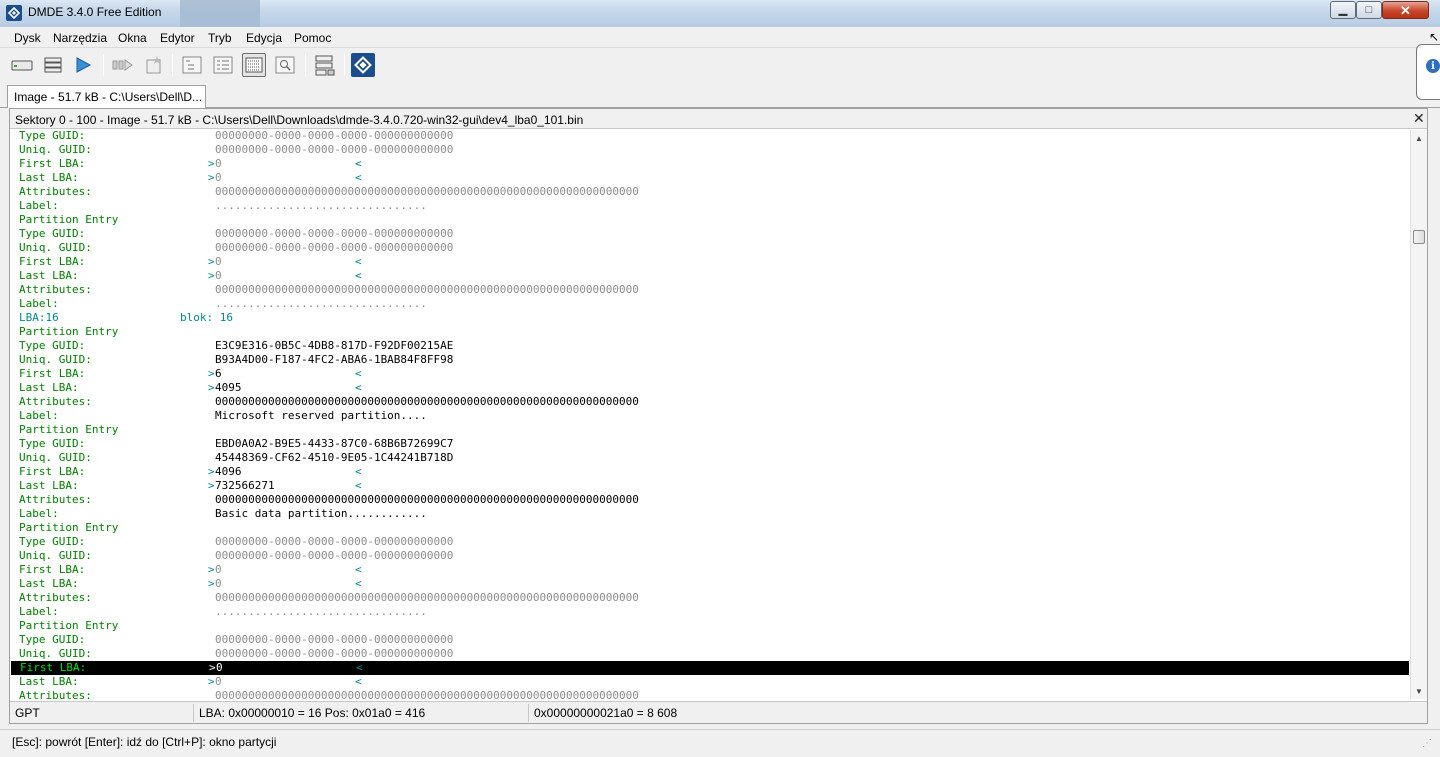 The image size is (1440, 757). Describe the element at coordinates (325, 65) in the screenshot. I see `partitions-icon` at that location.